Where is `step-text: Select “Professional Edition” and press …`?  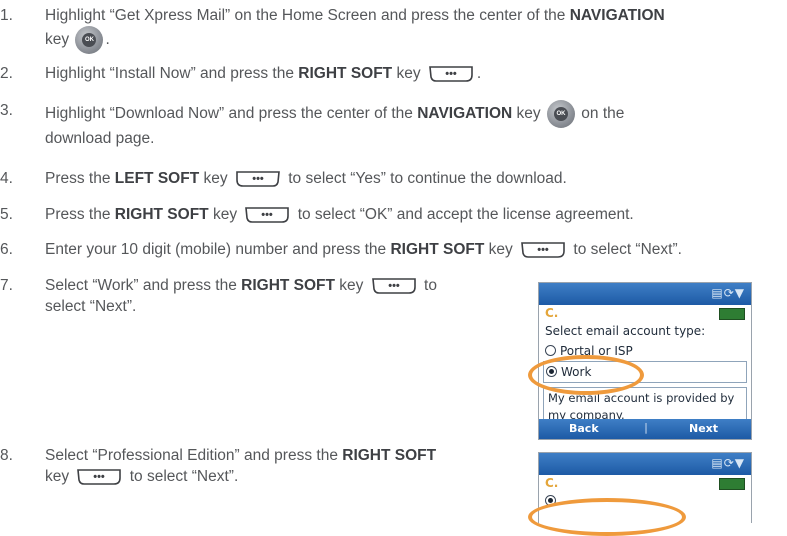 step-text: Select “Professional Edition” and press … is located at coordinates (240, 466).